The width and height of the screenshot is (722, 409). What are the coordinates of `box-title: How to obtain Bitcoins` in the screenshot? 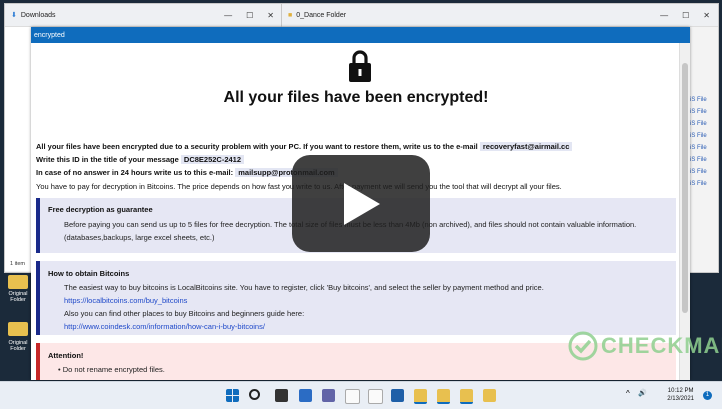 It's located at (89, 273).